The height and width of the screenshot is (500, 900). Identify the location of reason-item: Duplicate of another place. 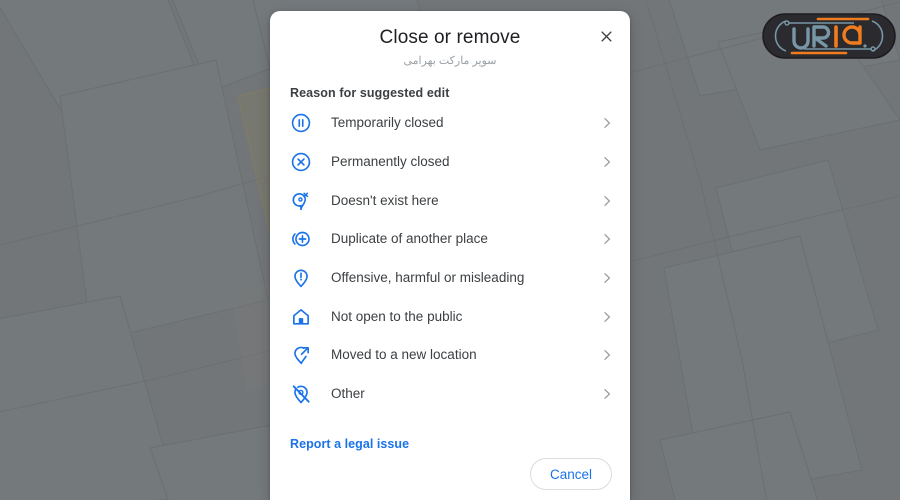
(450, 239).